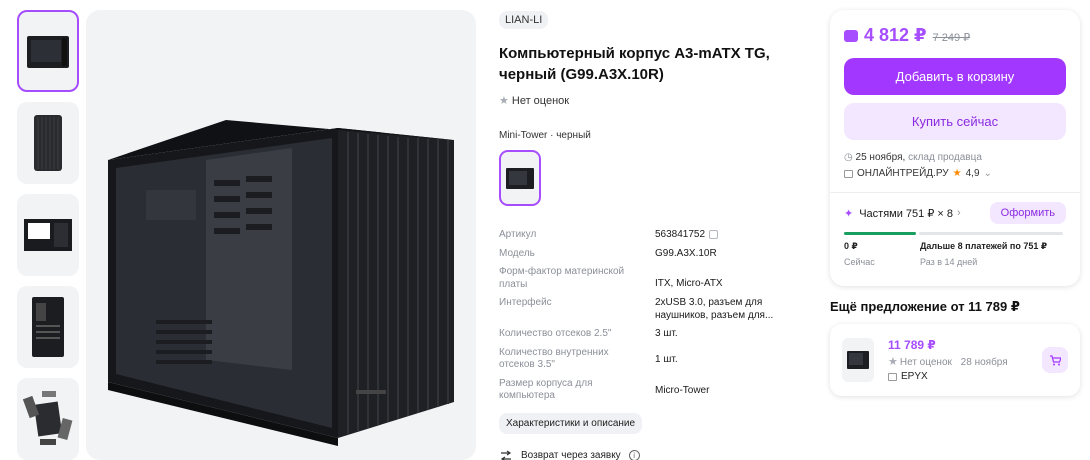  I want to click on clock-icon: ◷, so click(848, 157).